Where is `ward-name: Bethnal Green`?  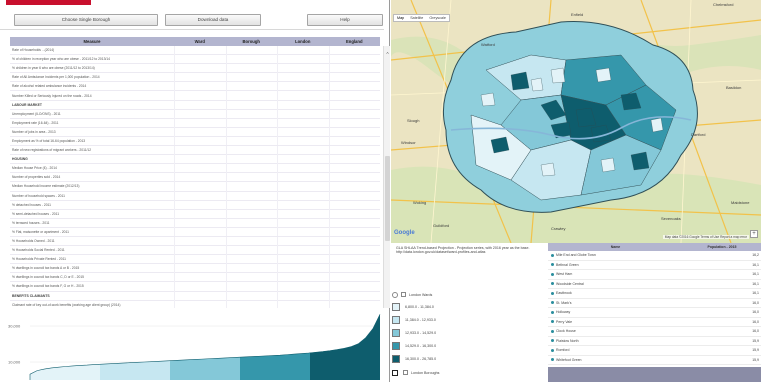 ward-name: Bethnal Green is located at coordinates (567, 264).